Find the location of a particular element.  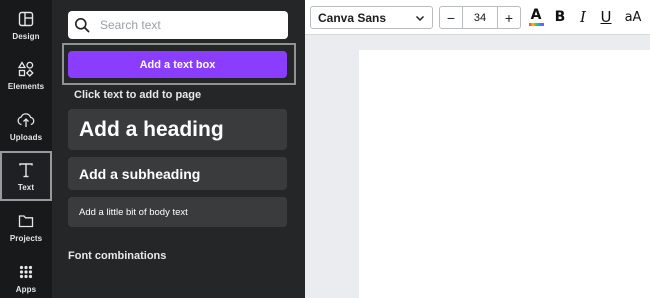

font-family-value: Canva Sans is located at coordinates (352, 17).